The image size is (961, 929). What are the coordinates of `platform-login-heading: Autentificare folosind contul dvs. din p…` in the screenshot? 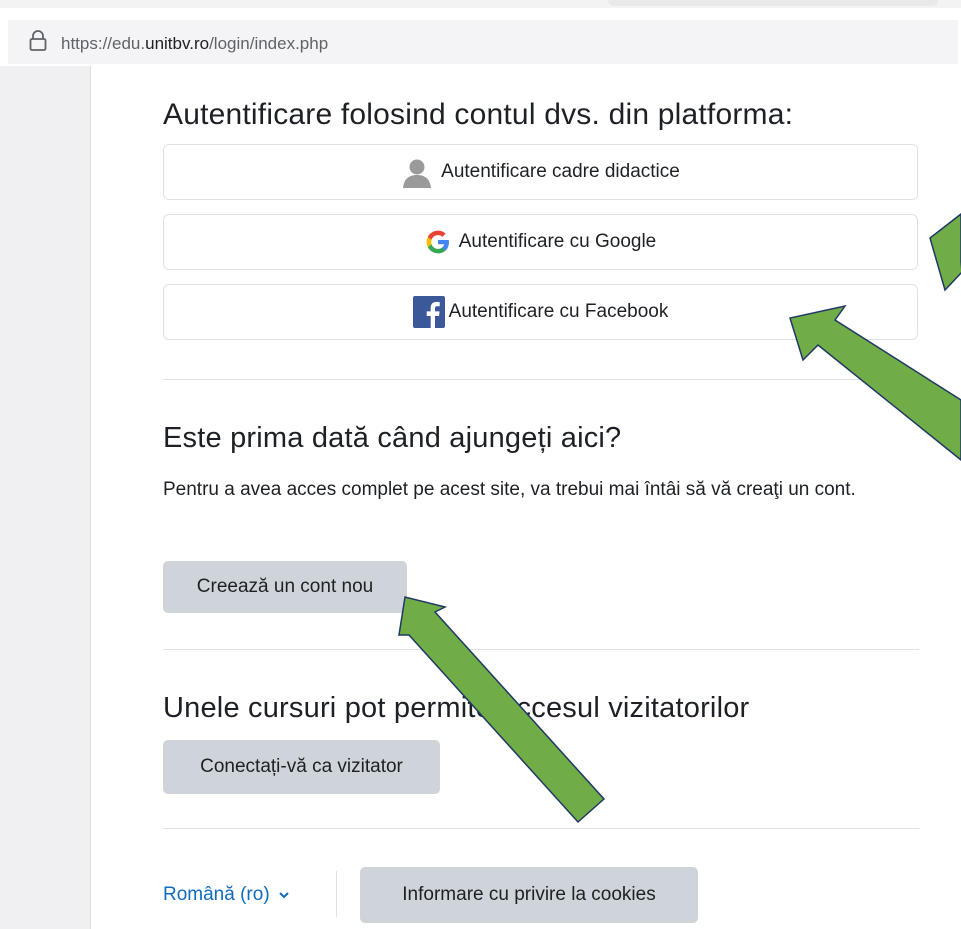 It's located at (478, 114).